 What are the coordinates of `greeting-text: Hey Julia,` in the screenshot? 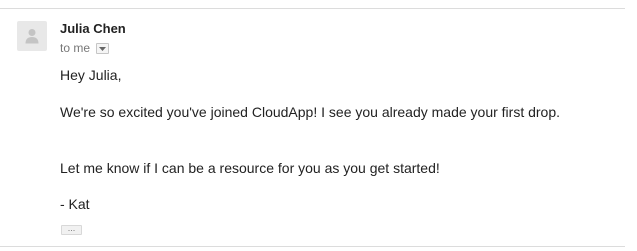 It's located at (91, 75).